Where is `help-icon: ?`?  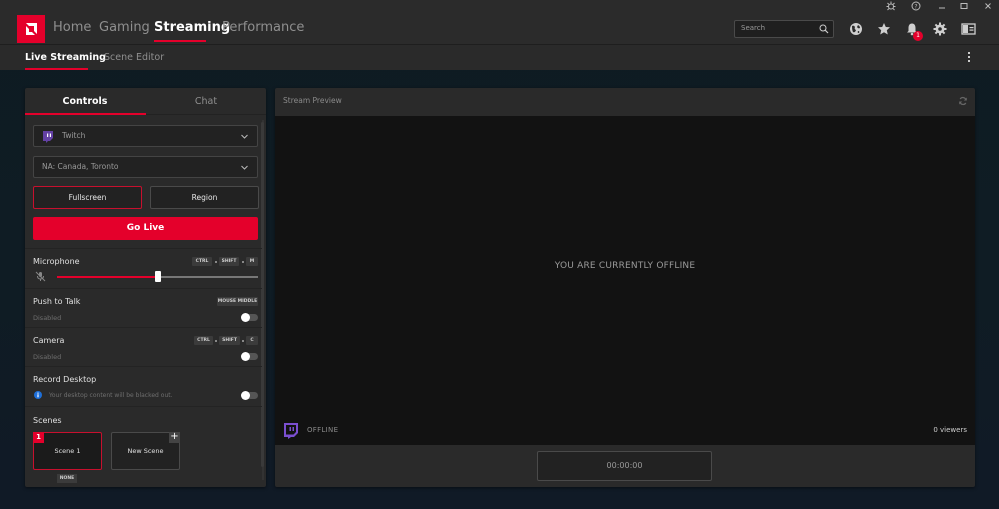
help-icon: ? is located at coordinates (916, 7).